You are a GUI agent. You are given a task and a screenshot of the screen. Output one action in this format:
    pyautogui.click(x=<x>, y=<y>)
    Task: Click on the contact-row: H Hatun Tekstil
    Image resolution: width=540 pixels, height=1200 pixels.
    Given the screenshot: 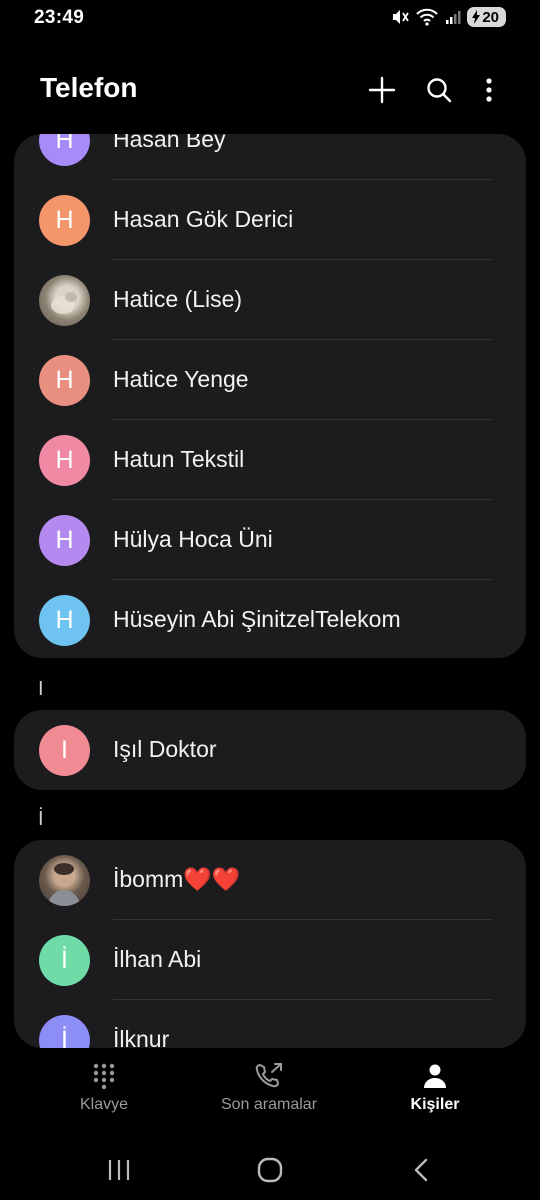 What is the action you would take?
    pyautogui.click(x=270, y=460)
    